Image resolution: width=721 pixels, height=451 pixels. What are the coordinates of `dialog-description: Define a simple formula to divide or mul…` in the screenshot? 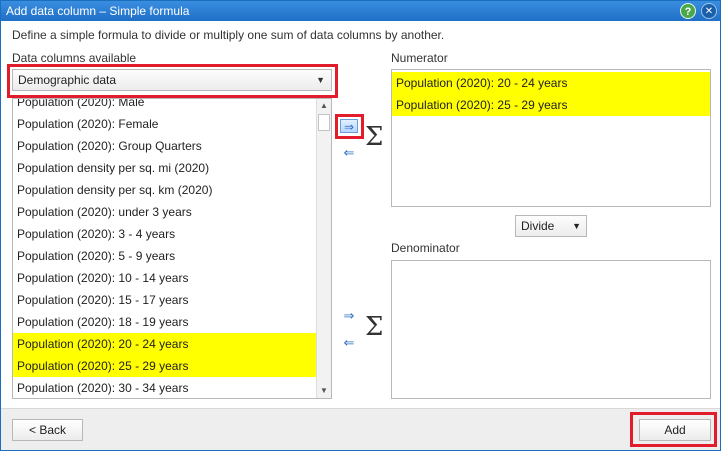 It's located at (228, 35).